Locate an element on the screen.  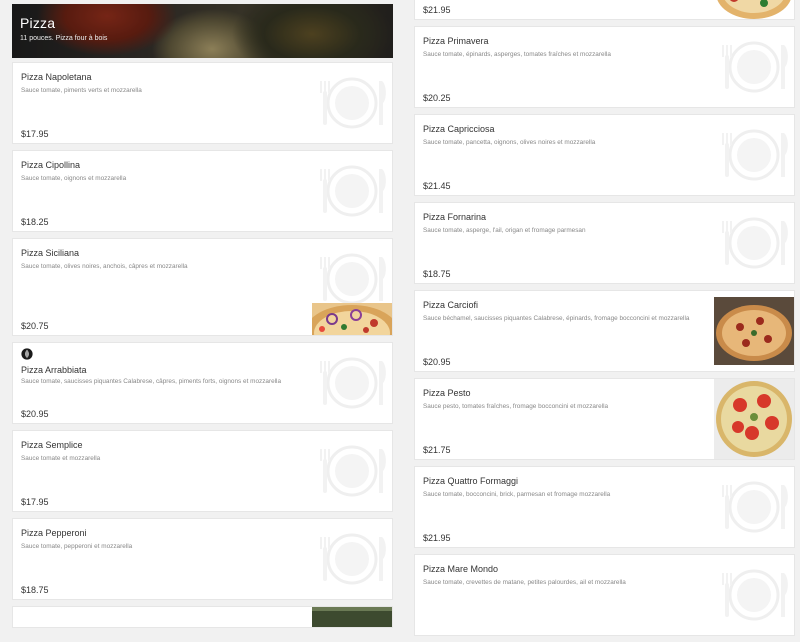
header-image is located at coordinates (202, 31).